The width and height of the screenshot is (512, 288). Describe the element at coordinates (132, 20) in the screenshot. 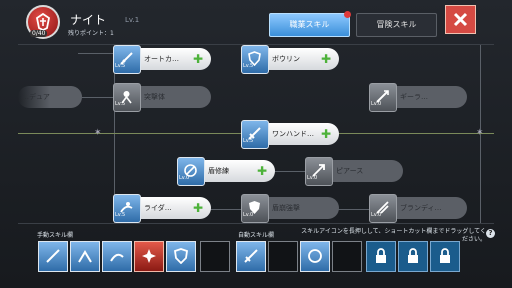

I see `class-level: Lv.1` at that location.